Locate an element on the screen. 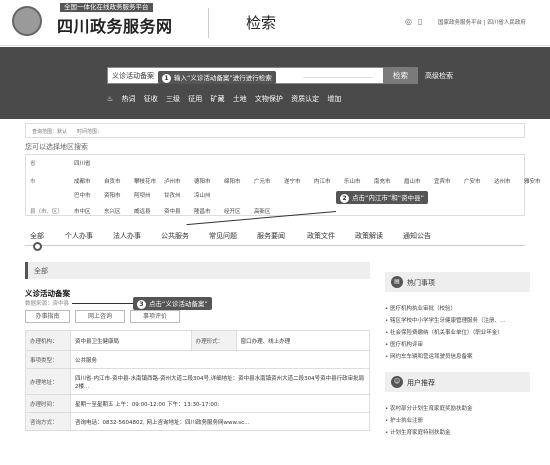 Image resolution: width=550 pixels, height=465 pixels. detail-key: 办理机构： is located at coordinates (48, 340).